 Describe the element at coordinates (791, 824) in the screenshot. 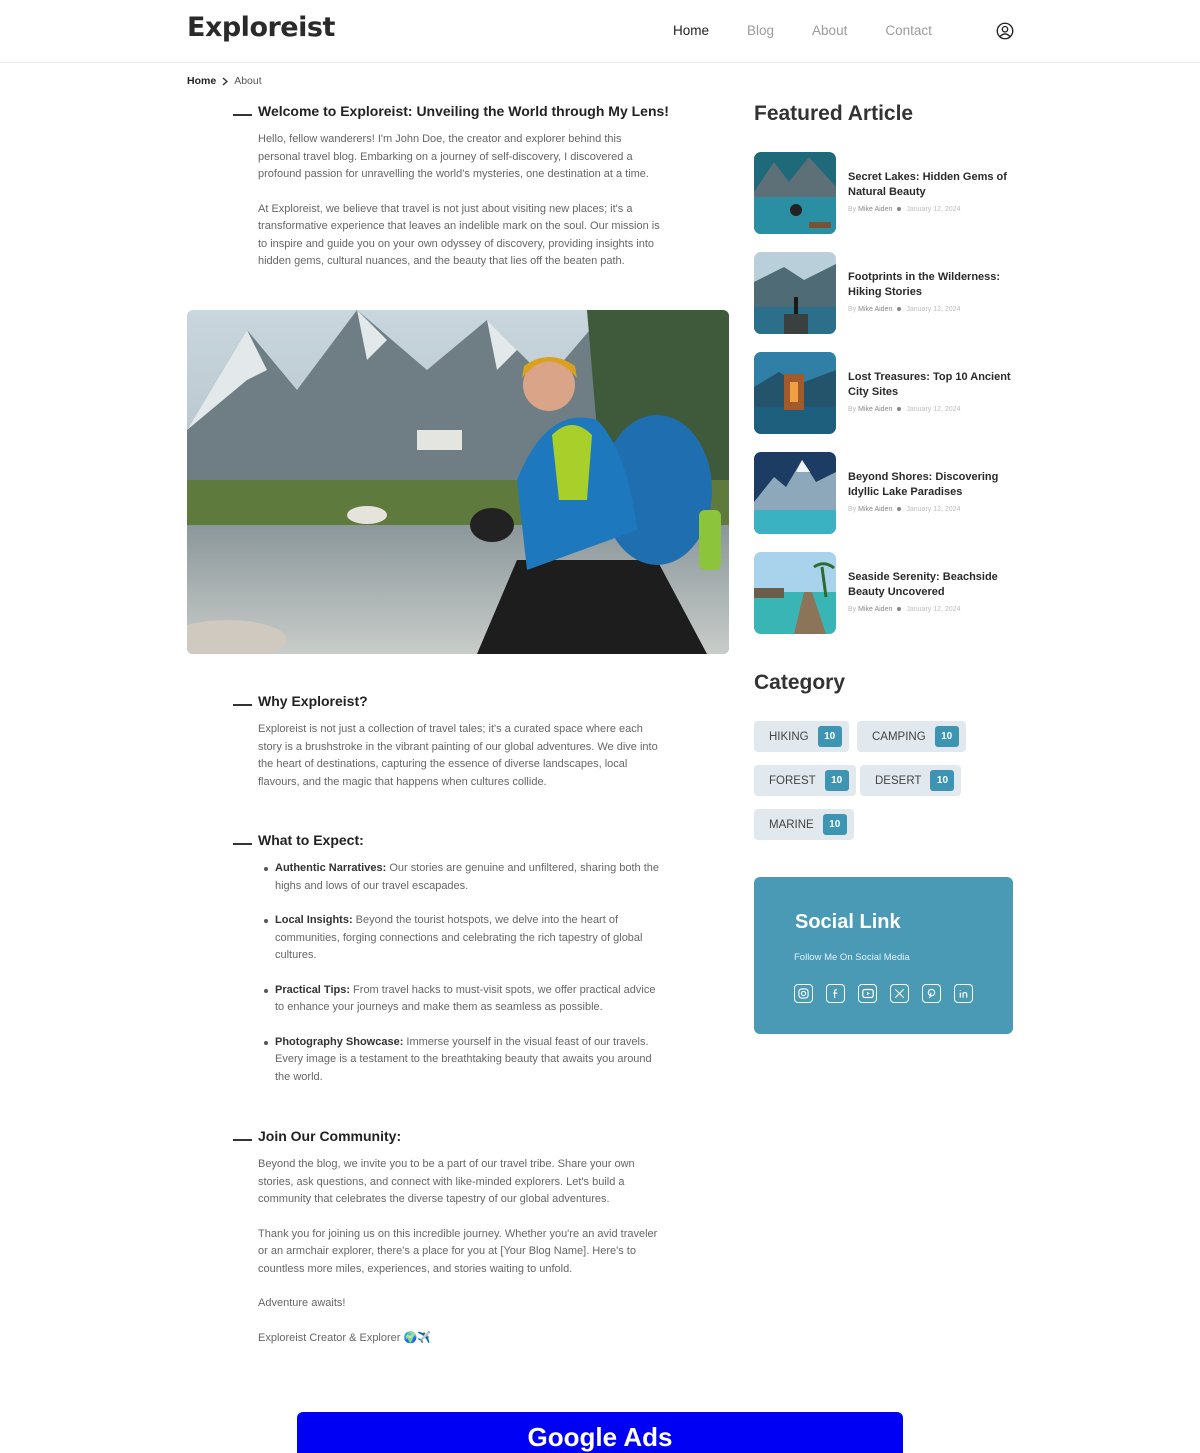

I see `category-name: MARINE` at that location.